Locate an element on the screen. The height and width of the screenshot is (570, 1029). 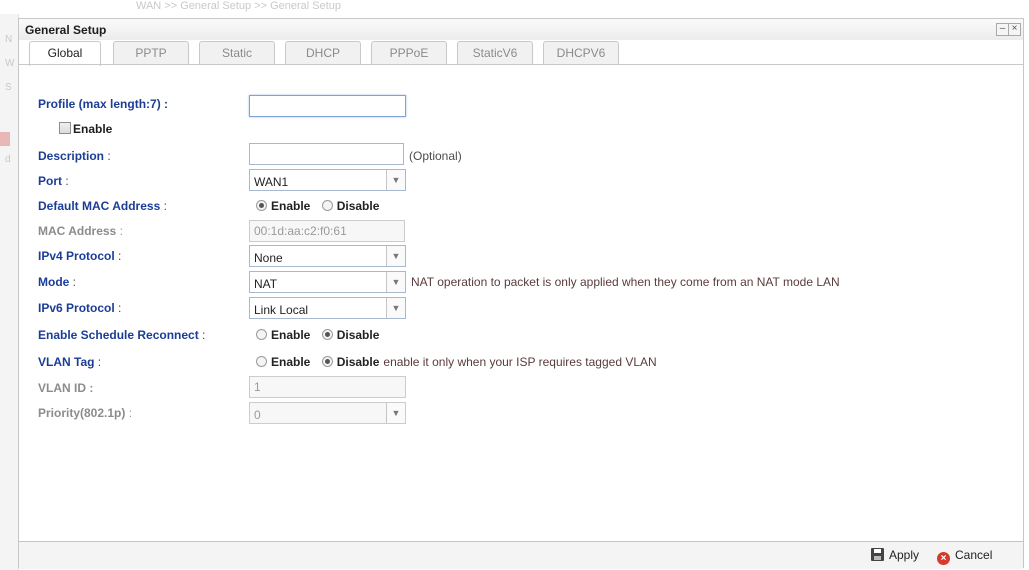
profile-label: Profile (max length:7) : is located at coordinates (103, 104).